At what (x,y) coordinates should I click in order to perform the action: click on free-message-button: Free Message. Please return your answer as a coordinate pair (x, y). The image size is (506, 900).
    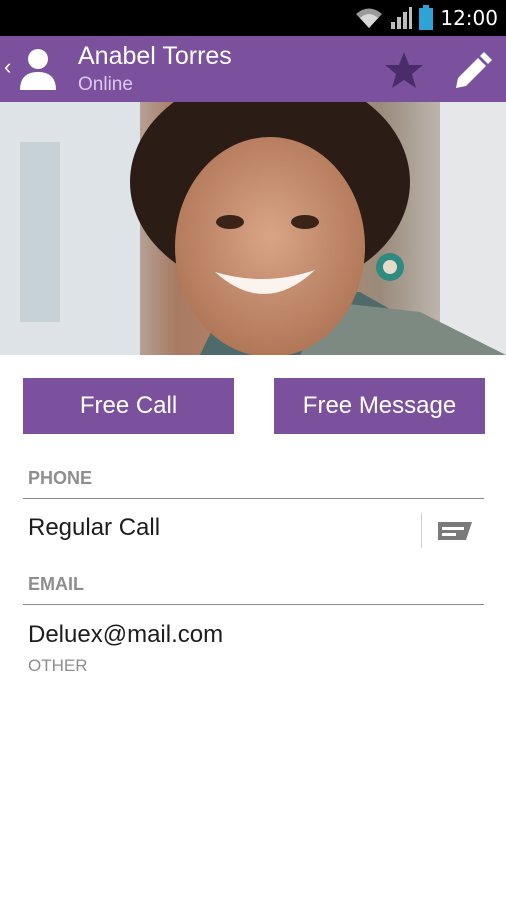
    Looking at the image, I should click on (379, 406).